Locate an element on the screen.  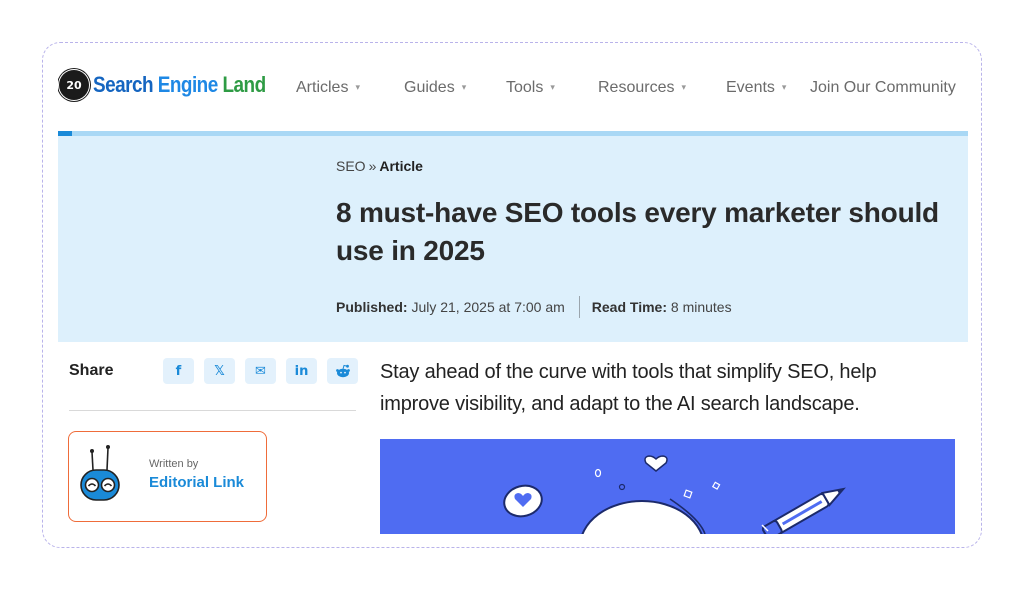
share-linkedin-button: in is located at coordinates (301, 371).